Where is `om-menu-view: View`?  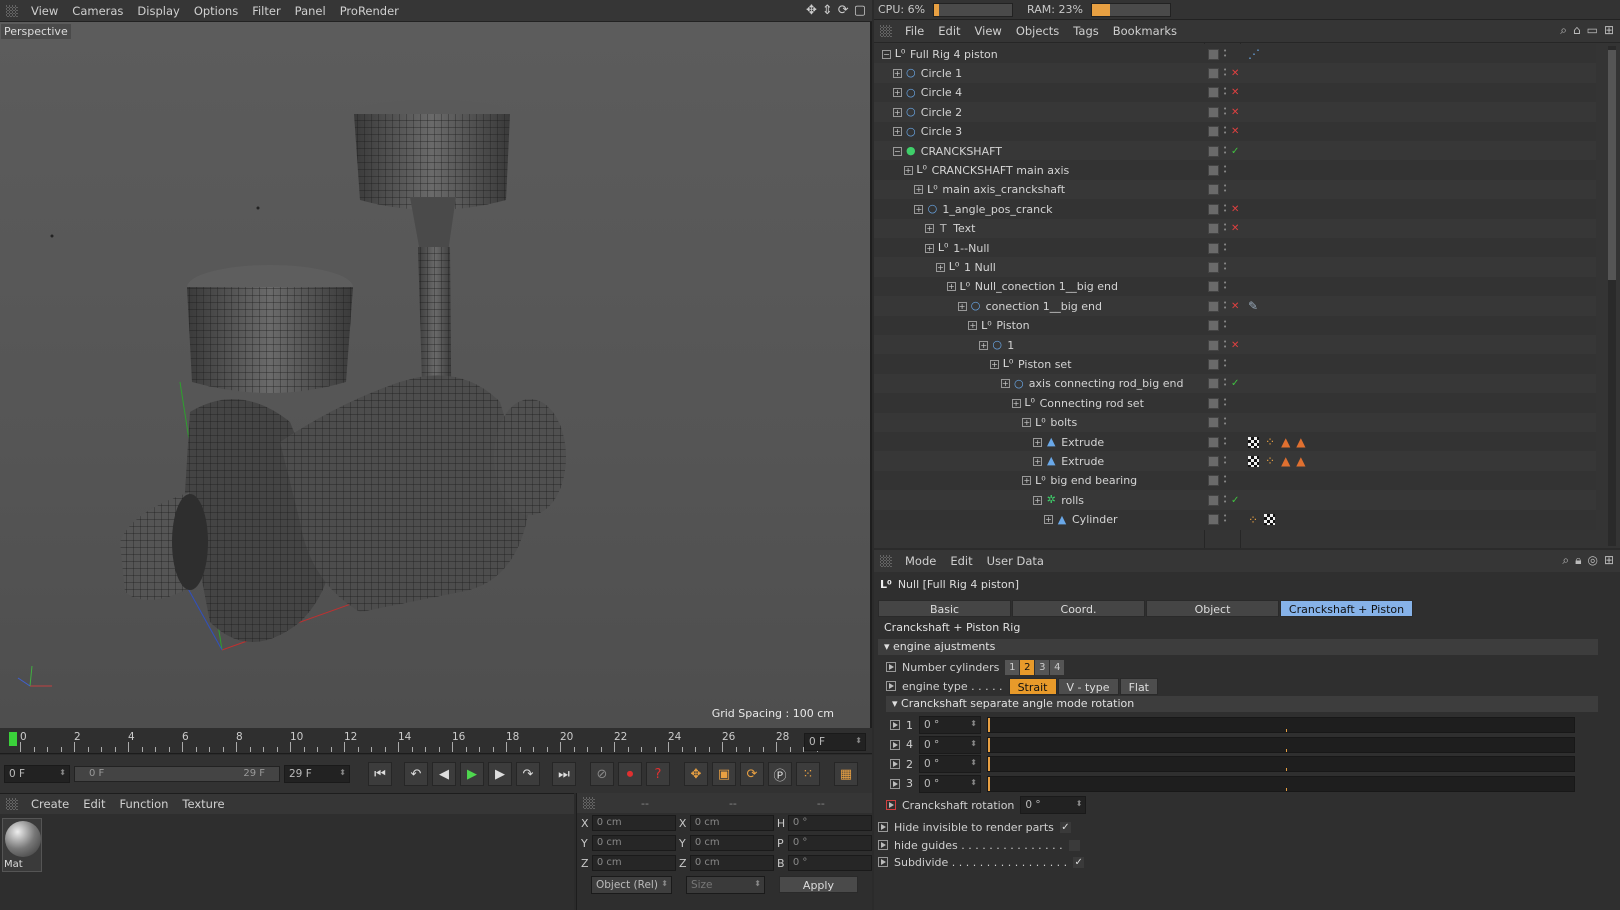 om-menu-view: View is located at coordinates (988, 31).